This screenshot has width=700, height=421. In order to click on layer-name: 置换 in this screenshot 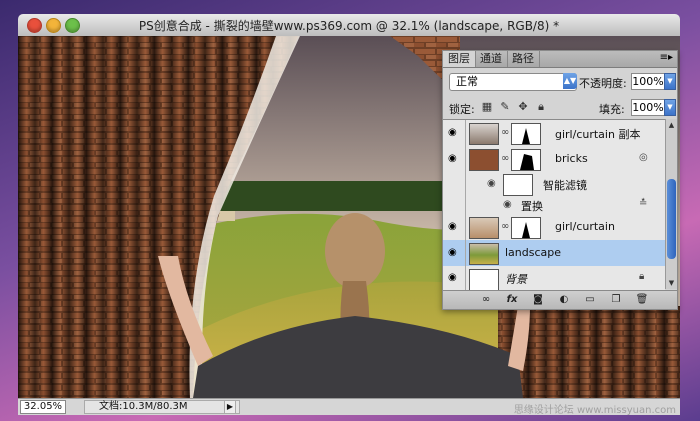, I will do `click(532, 206)`.